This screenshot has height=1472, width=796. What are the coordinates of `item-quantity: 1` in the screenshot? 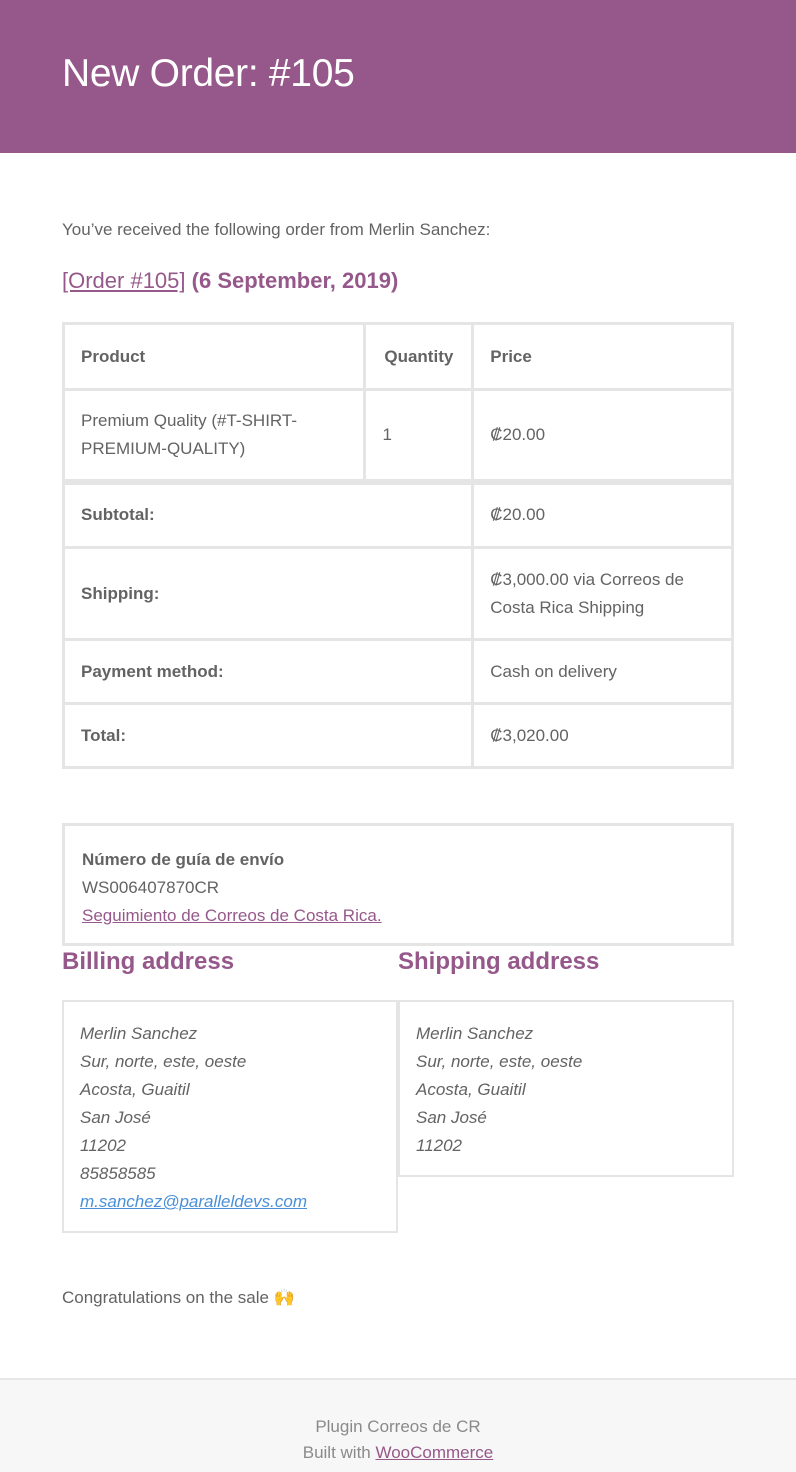 It's located at (419, 435).